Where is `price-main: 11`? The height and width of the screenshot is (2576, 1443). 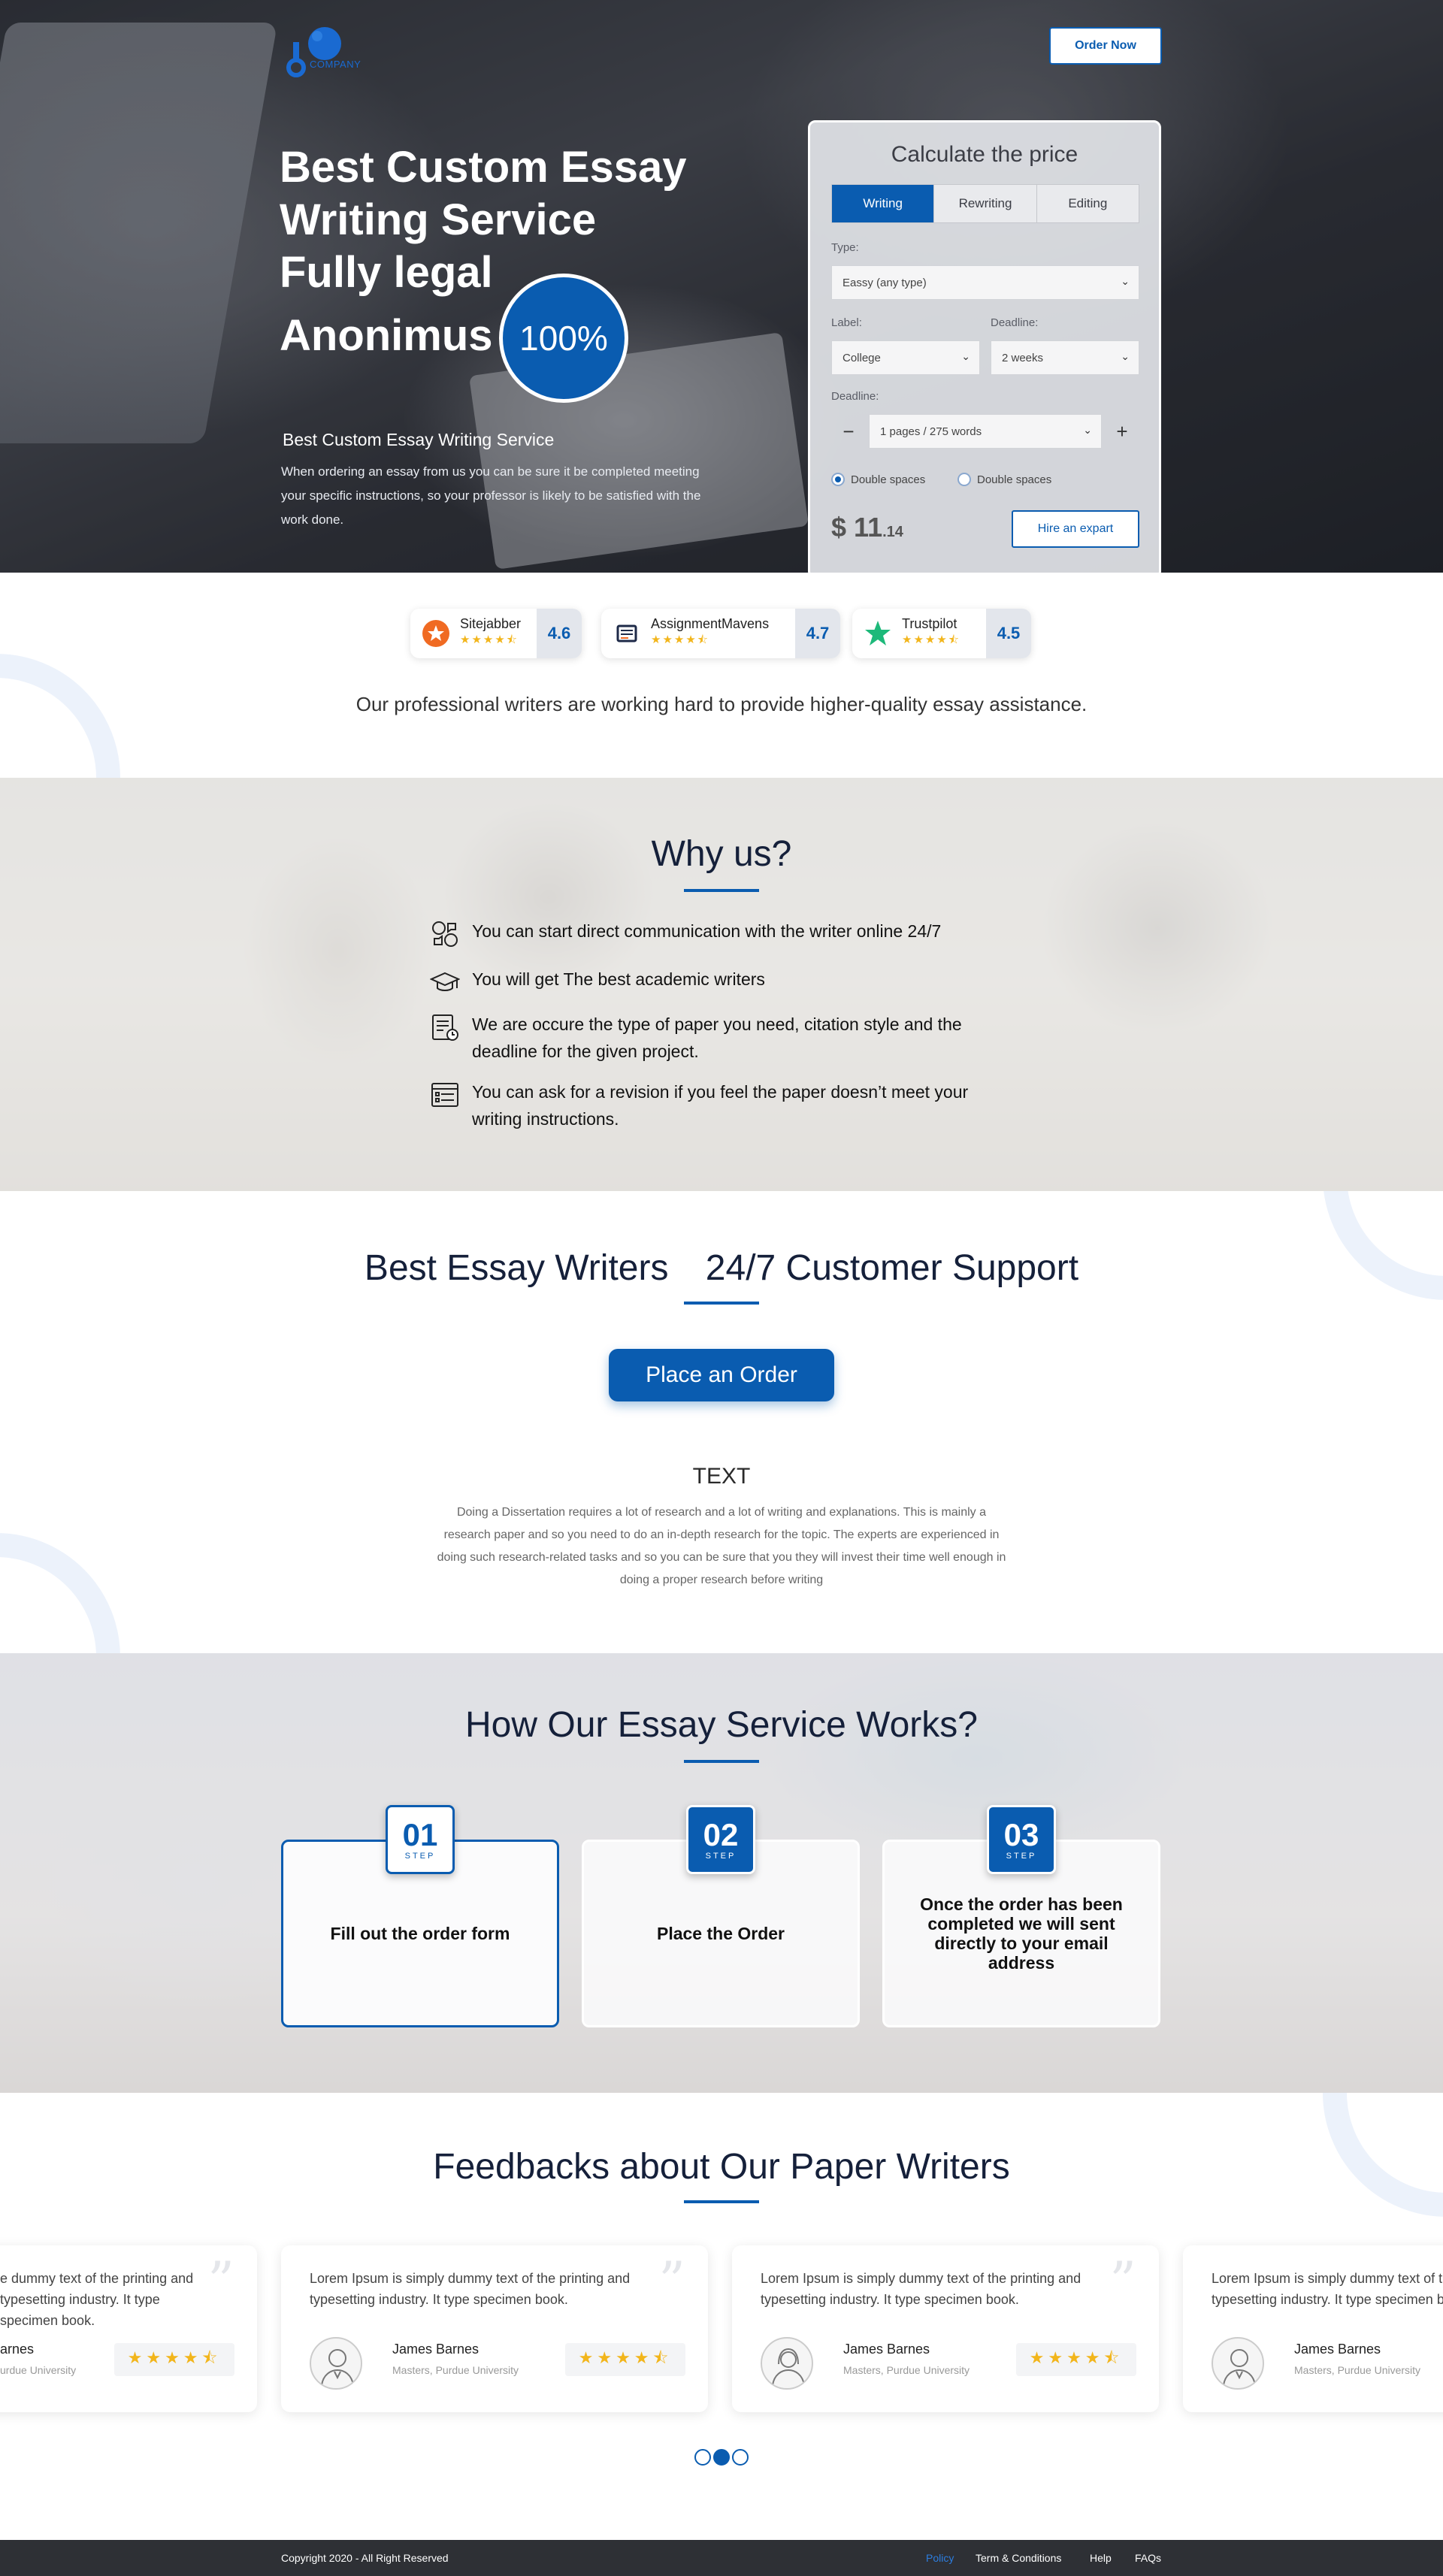
price-main: 11 is located at coordinates (868, 528).